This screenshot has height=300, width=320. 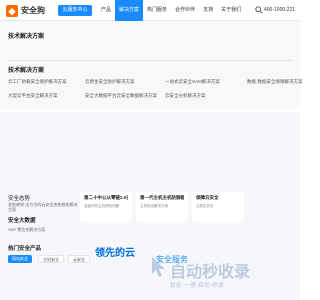 What do you see at coordinates (218, 207) in the screenshot?
I see `feature-card: 保障云安全 云原生安全` at bounding box center [218, 207].